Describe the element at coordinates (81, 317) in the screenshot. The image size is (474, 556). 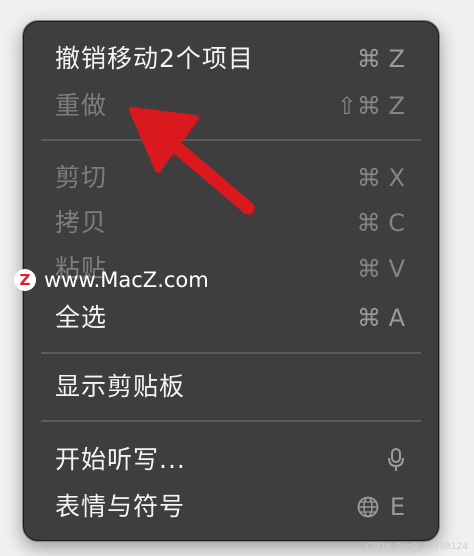
I see `menu-item-label: 全选` at that location.